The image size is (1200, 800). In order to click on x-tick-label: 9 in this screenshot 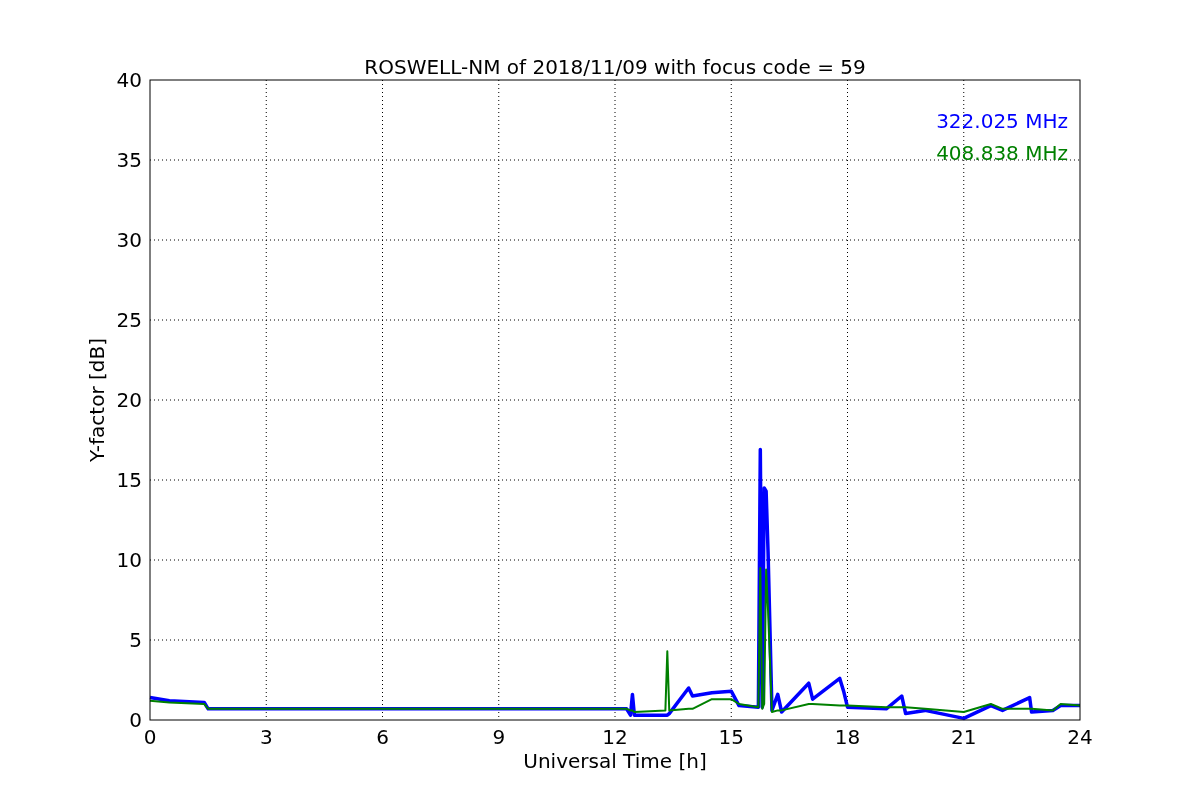, I will do `click(499, 737)`.